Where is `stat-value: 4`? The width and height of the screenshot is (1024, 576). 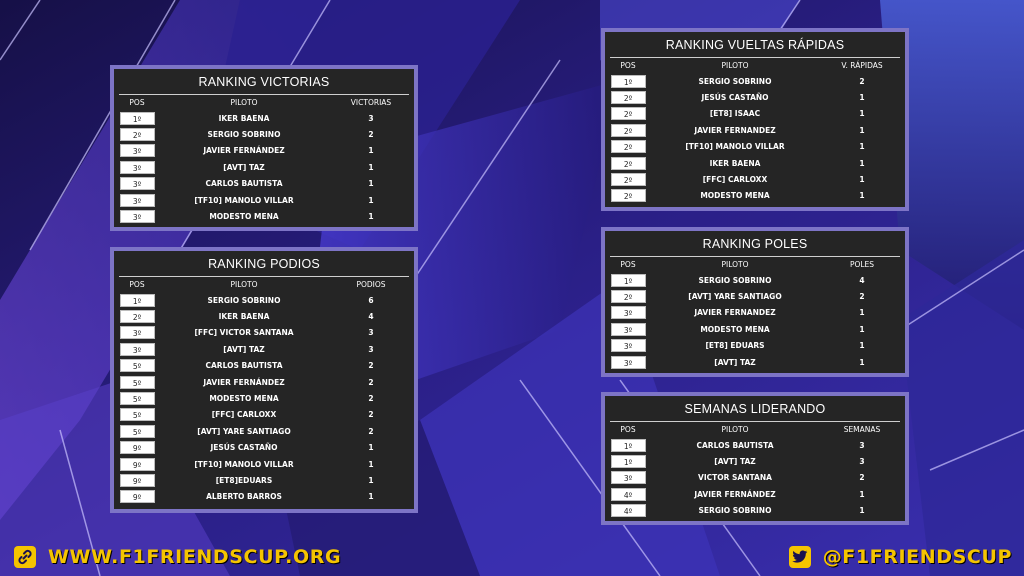
stat-value: 4 is located at coordinates (862, 280).